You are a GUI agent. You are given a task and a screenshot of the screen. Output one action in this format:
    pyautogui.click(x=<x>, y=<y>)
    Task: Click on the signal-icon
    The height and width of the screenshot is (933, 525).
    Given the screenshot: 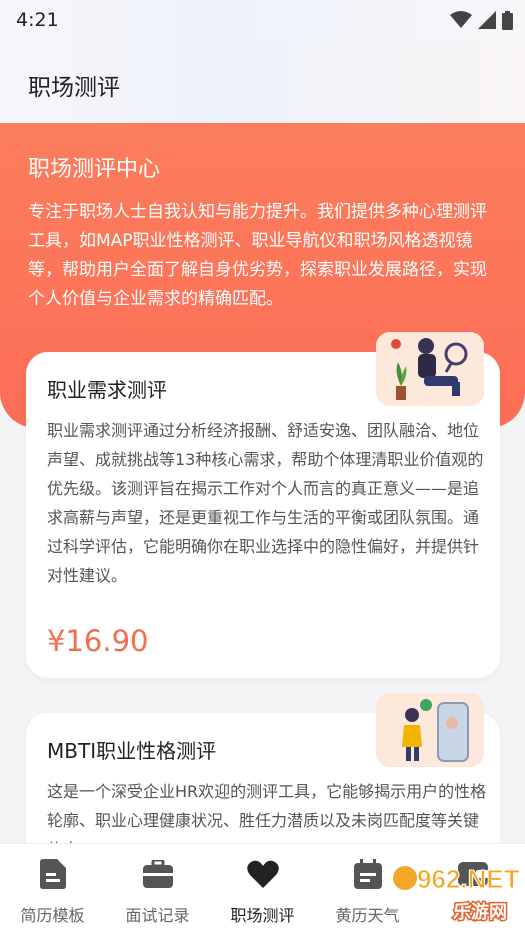 What is the action you would take?
    pyautogui.click(x=487, y=20)
    